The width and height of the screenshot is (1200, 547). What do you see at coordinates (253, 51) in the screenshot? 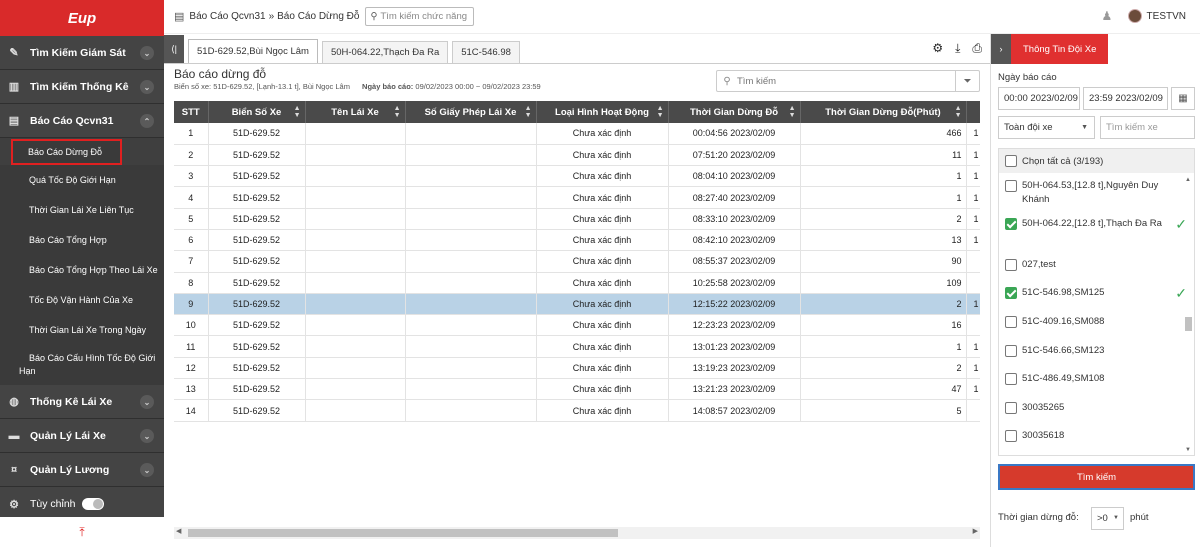
I see `tab-vehicle-1: 51D-629.52,Bùi Ngọc Lâm` at bounding box center [253, 51].